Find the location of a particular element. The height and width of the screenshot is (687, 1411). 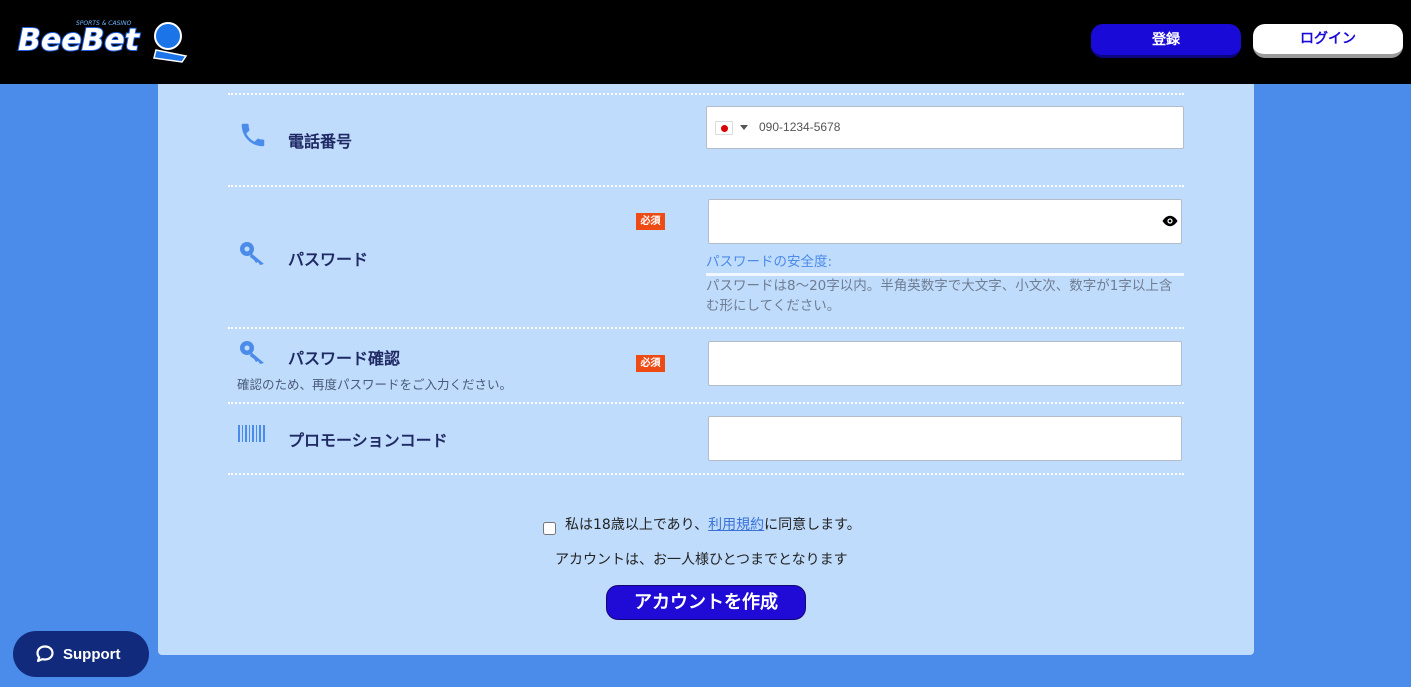

age-terms-agreement: 私は18歳以上であり、 利用規約 に同意します。 is located at coordinates (702, 524).